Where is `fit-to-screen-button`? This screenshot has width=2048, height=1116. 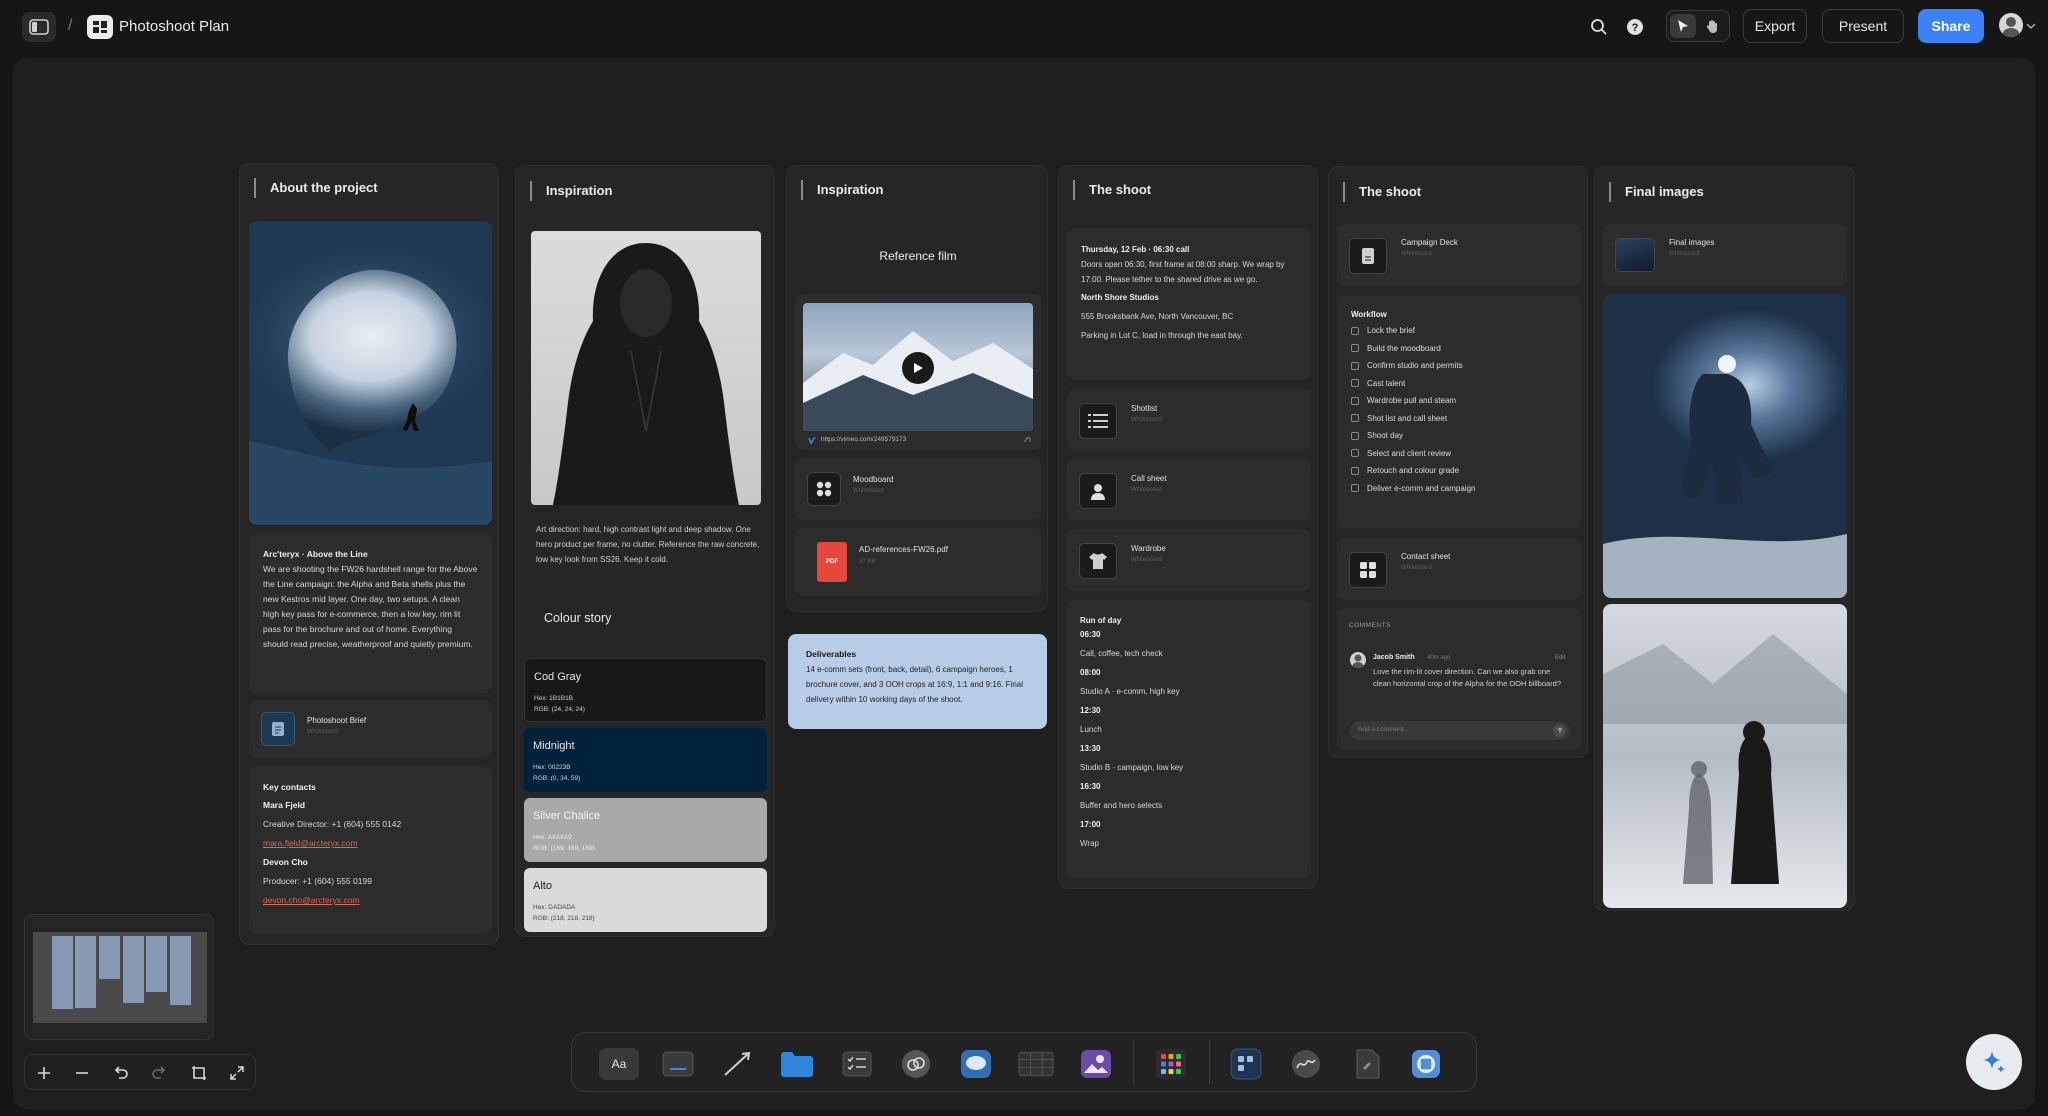
fit-to-screen-button is located at coordinates (237, 1073).